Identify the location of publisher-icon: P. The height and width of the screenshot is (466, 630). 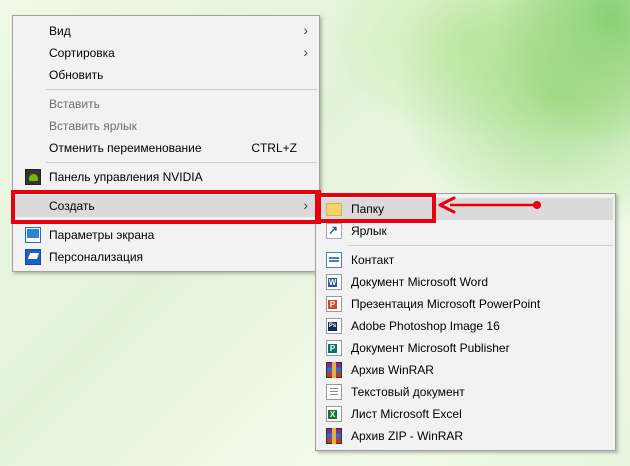
(334, 348).